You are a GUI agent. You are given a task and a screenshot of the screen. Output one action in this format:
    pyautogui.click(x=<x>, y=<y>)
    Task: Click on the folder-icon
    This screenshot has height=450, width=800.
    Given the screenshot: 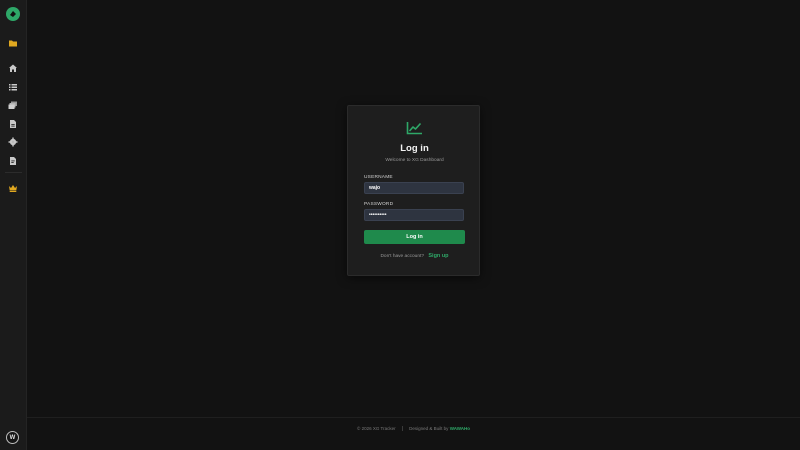 What is the action you would take?
    pyautogui.click(x=13, y=41)
    